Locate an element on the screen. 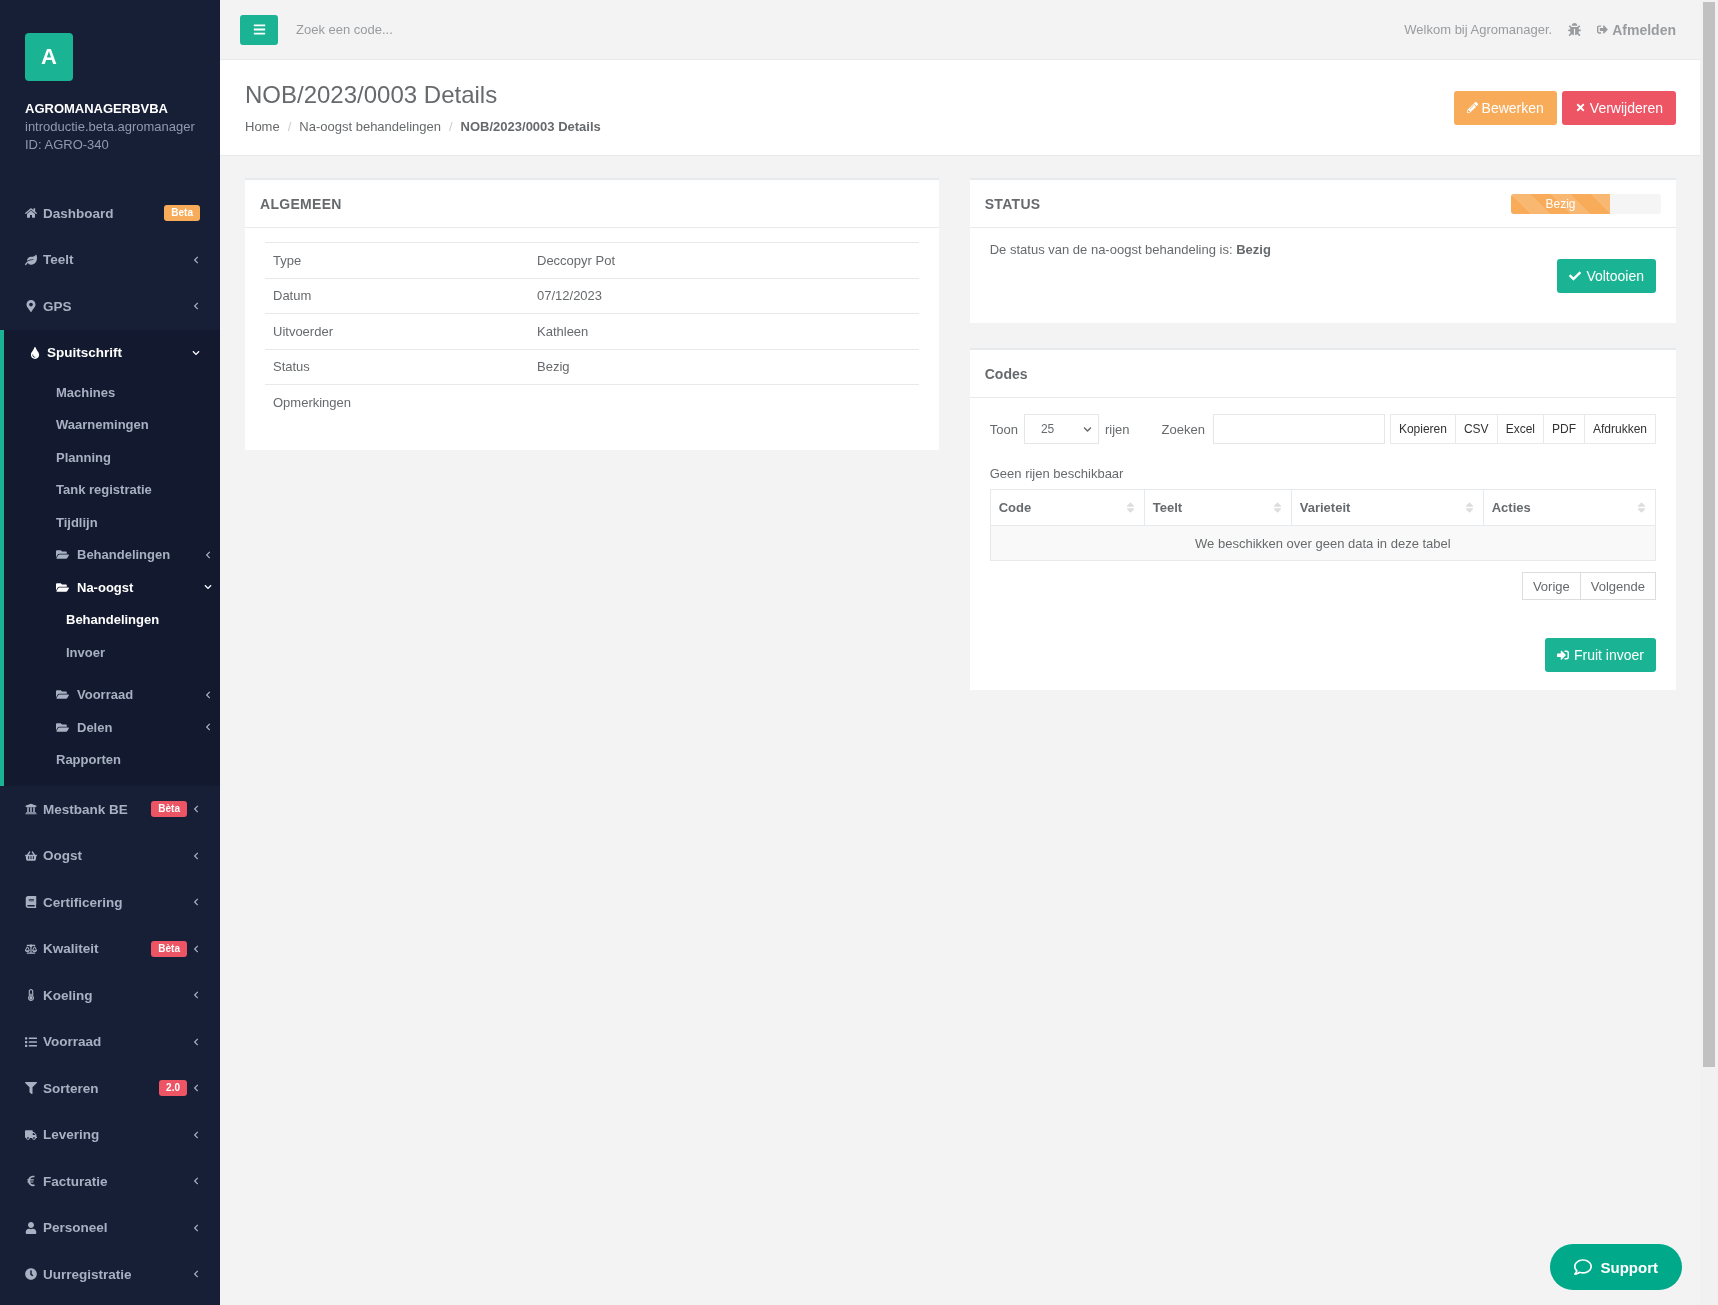  sidebar-subitem: Waarnemingen is located at coordinates (112, 424).